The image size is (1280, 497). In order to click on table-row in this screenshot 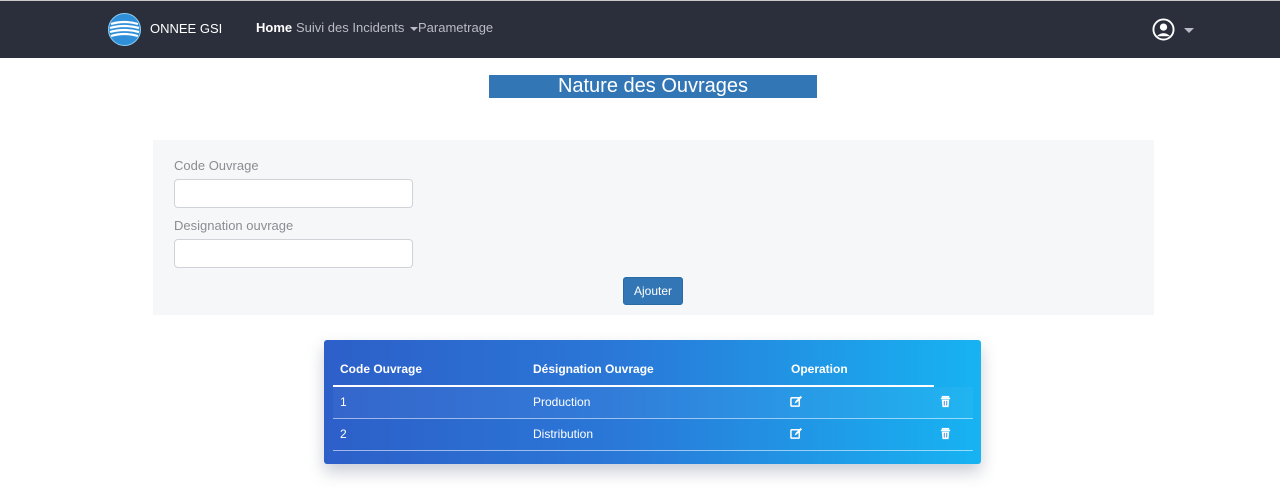, I will do `click(653, 402)`.